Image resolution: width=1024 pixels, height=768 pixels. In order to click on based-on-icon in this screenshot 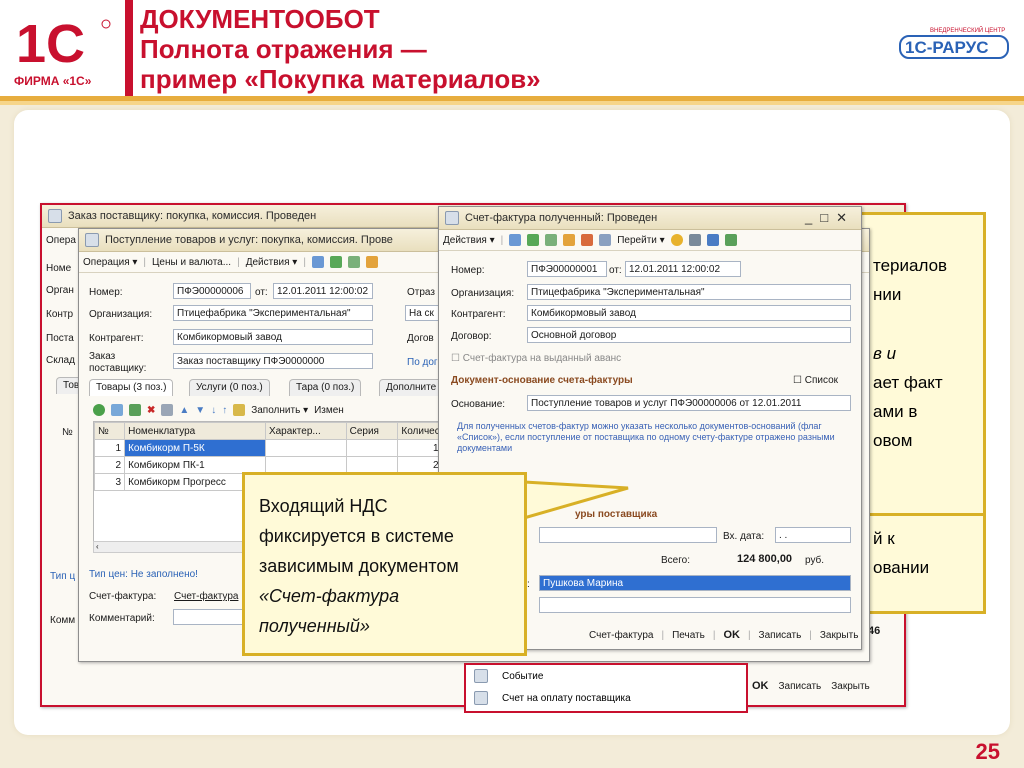, I will do `click(605, 240)`.